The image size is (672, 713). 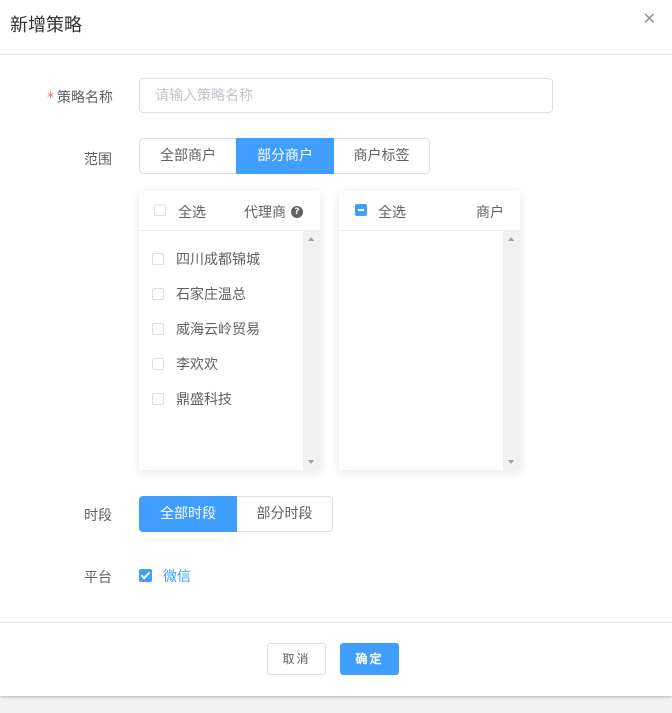 I want to click on close-icon: ✕, so click(x=649, y=18).